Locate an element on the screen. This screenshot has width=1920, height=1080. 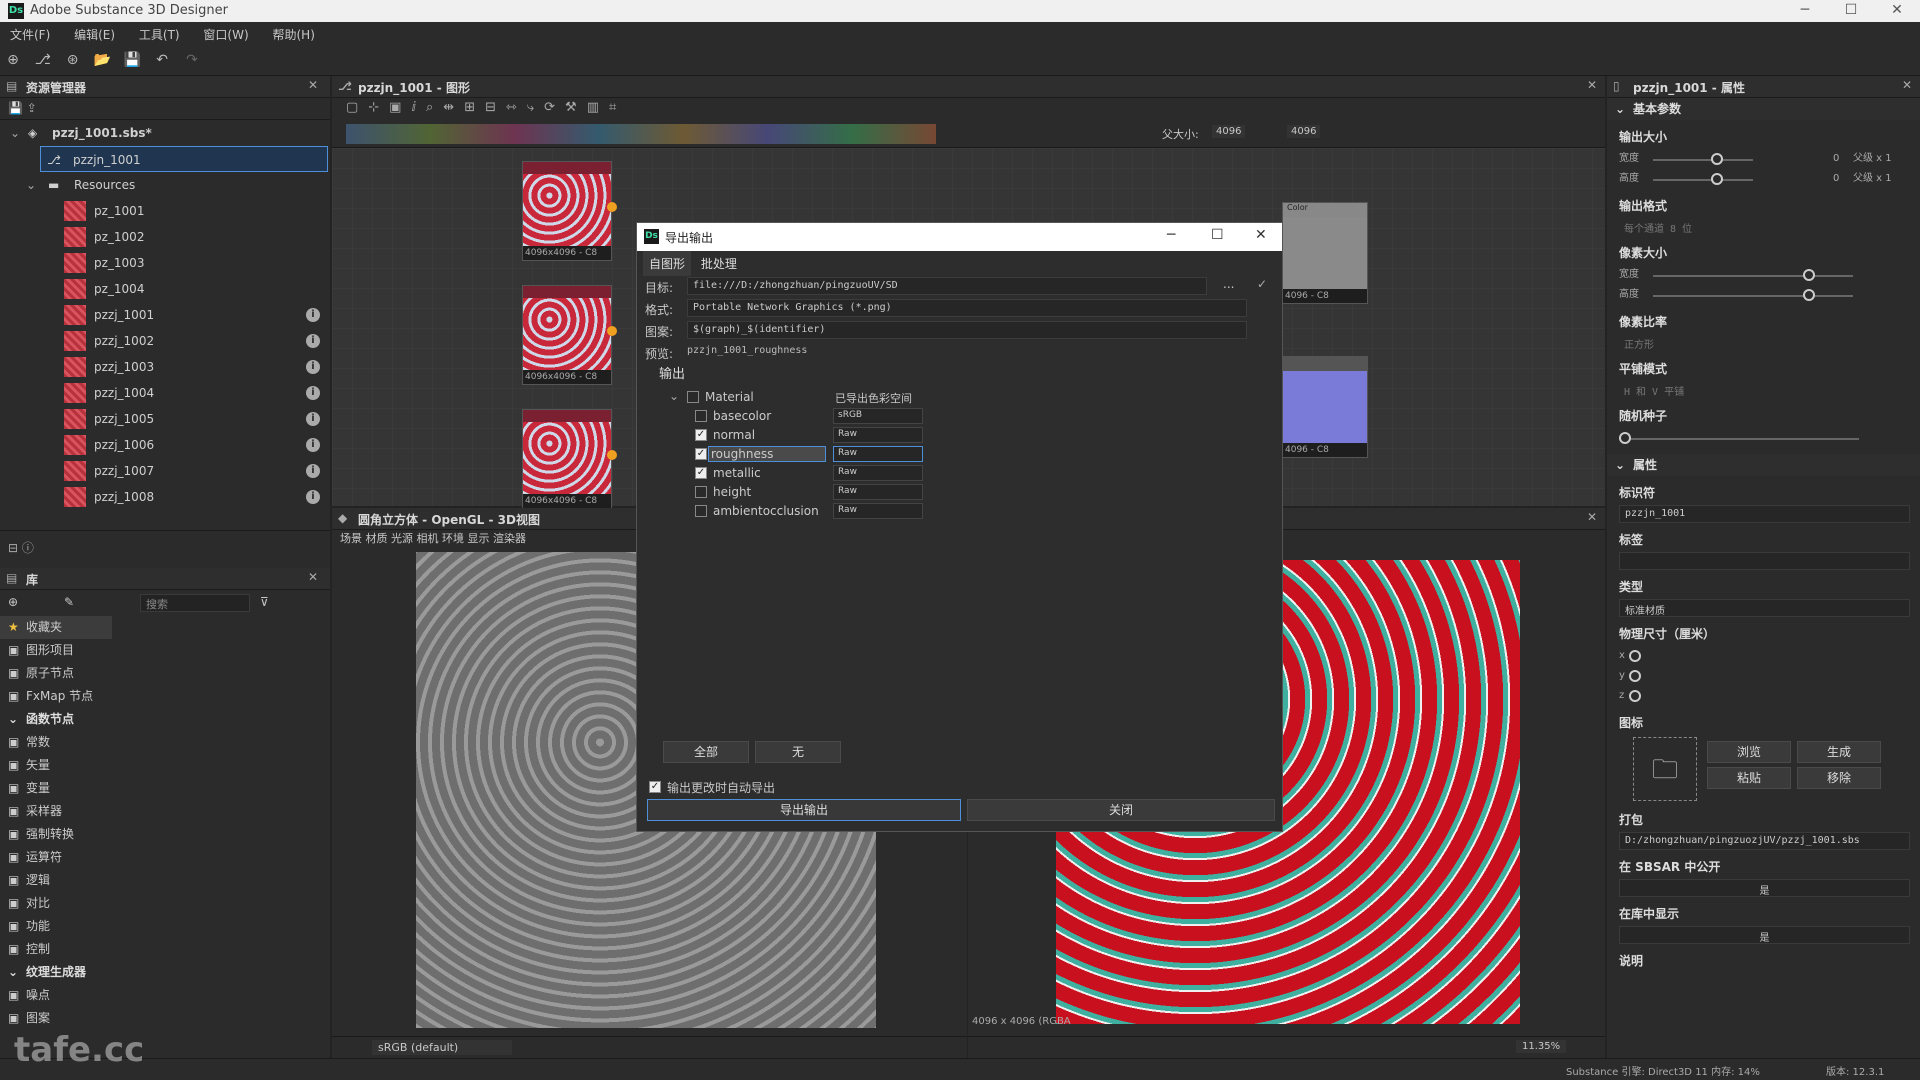
sbsar-field: 是 is located at coordinates (1764, 888).